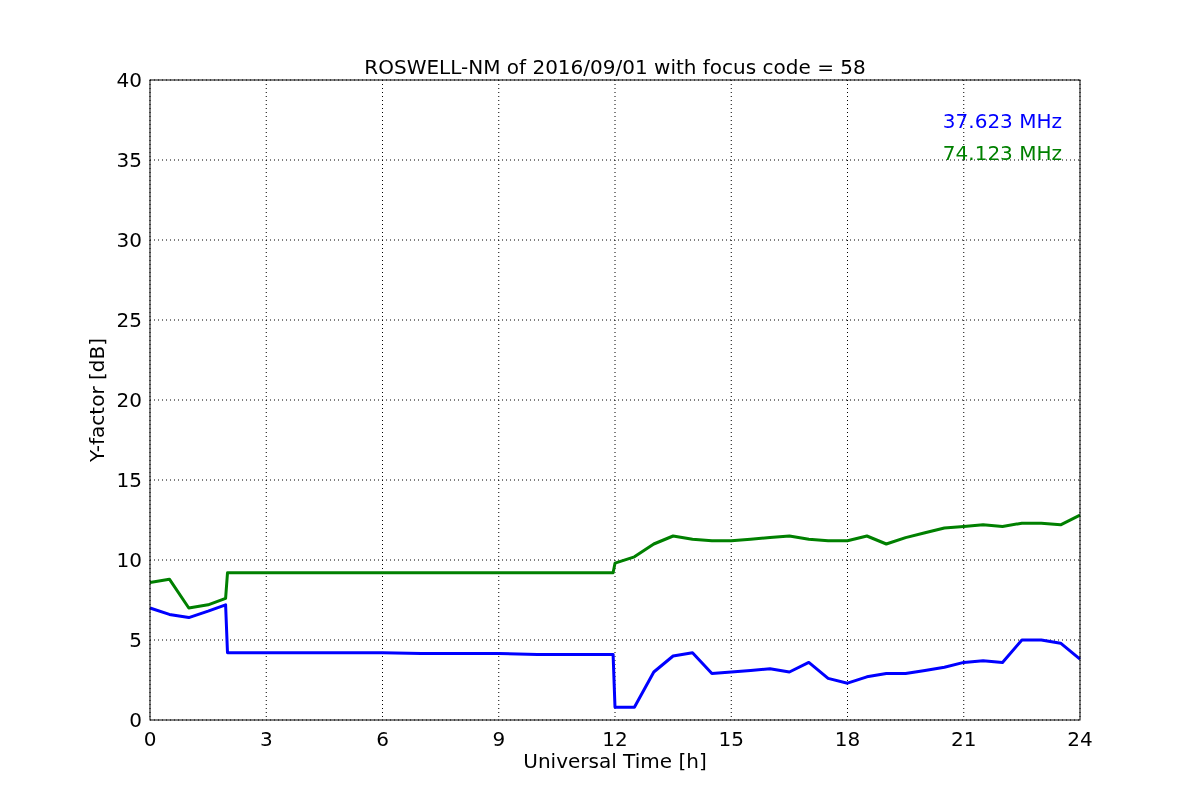 The image size is (1200, 800). What do you see at coordinates (266, 739) in the screenshot?
I see `tick-label: 3` at bounding box center [266, 739].